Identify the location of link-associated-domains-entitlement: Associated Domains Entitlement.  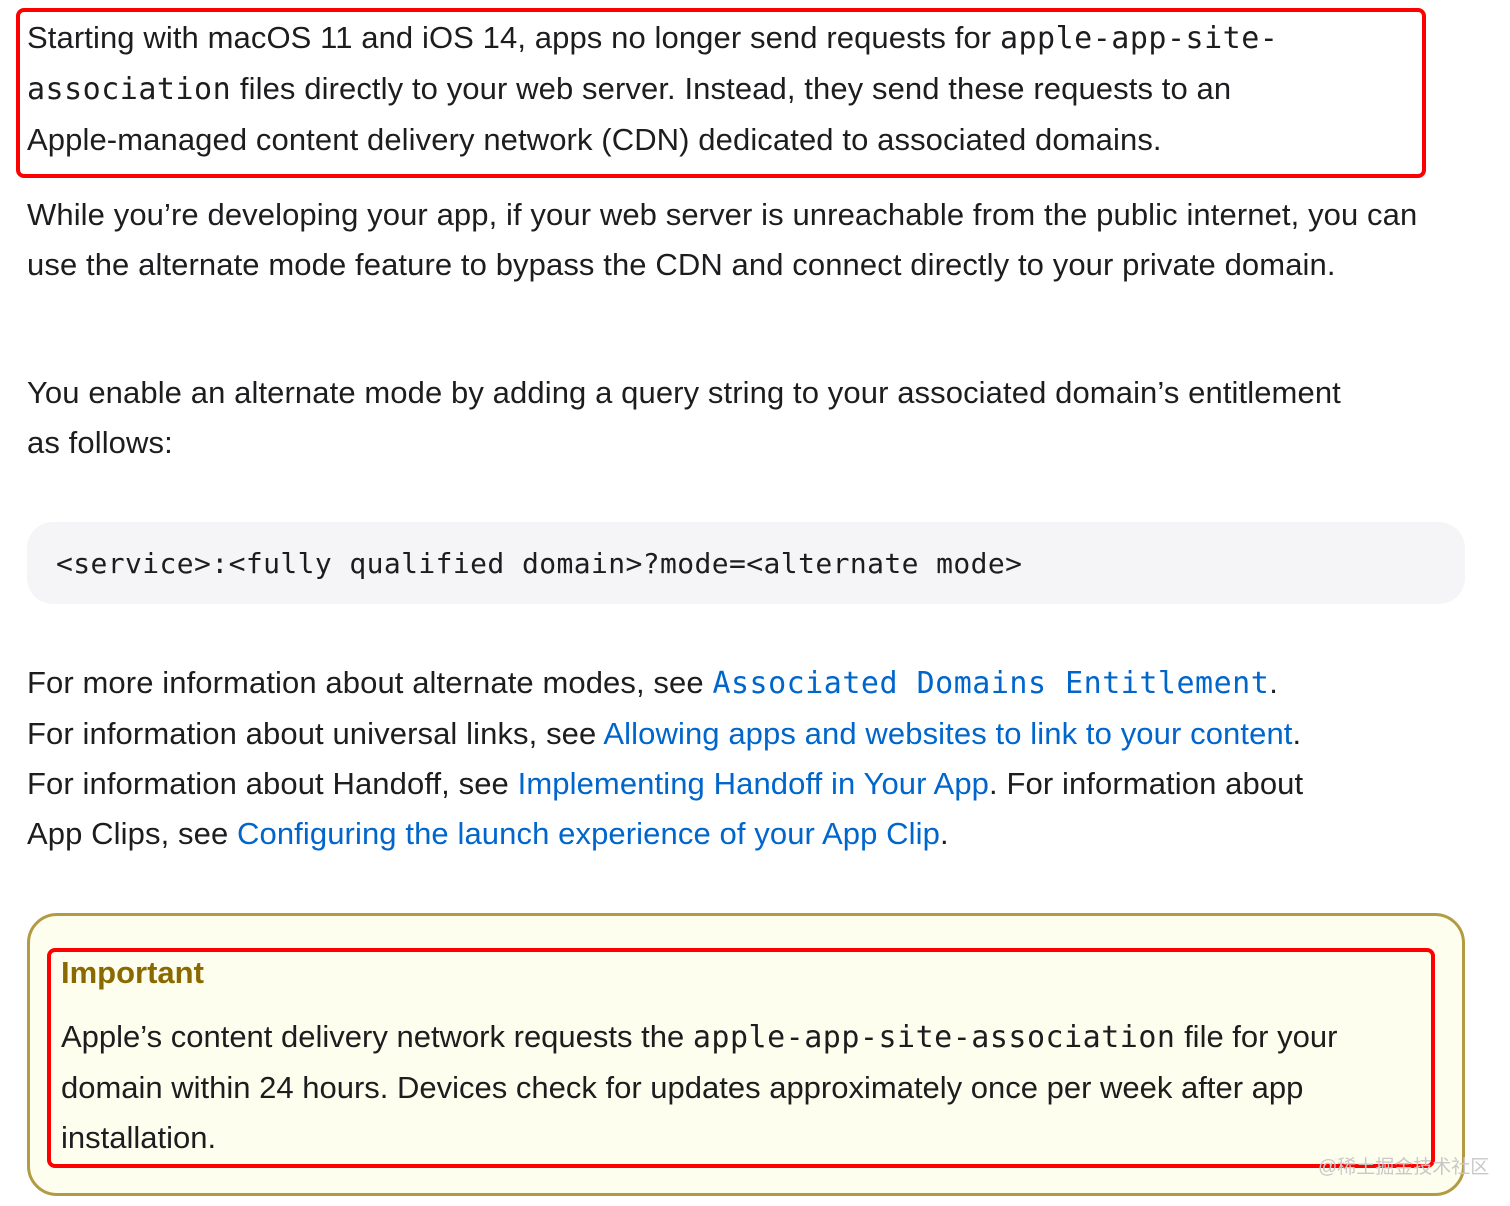
(990, 683).